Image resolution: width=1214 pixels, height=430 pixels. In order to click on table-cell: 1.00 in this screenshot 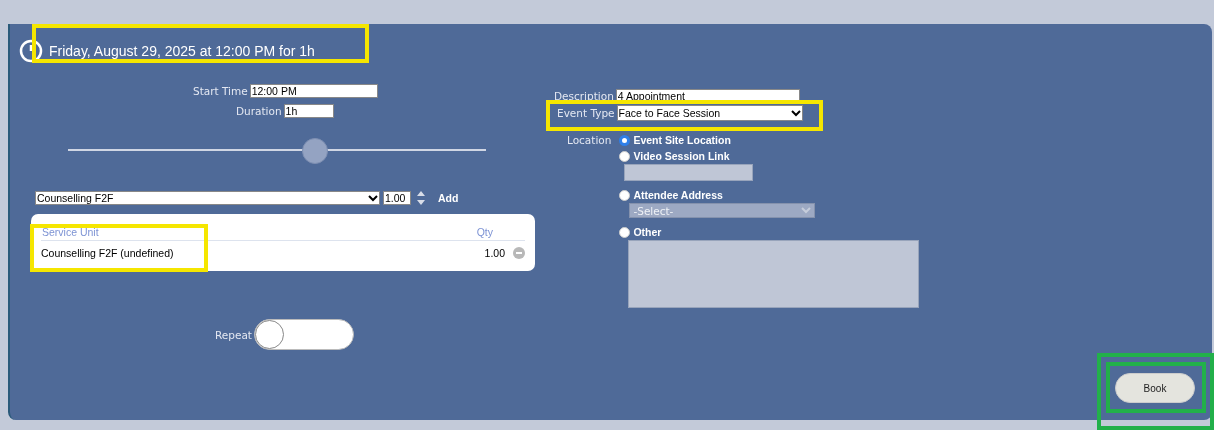, I will do `click(494, 253)`.